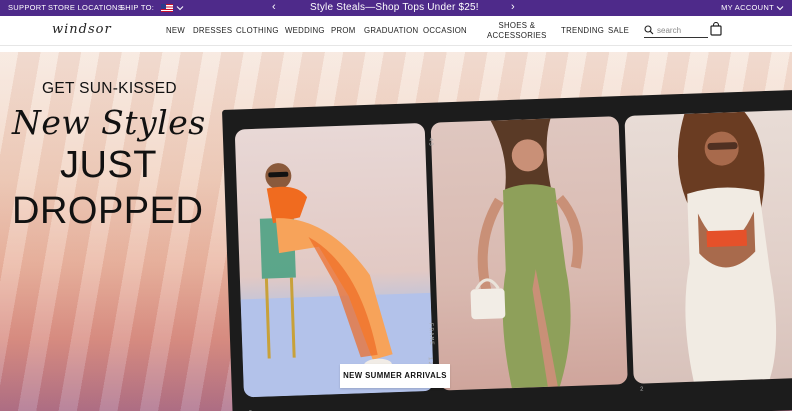  Describe the element at coordinates (716, 28) in the screenshot. I see `shopping-bag-icon` at that location.